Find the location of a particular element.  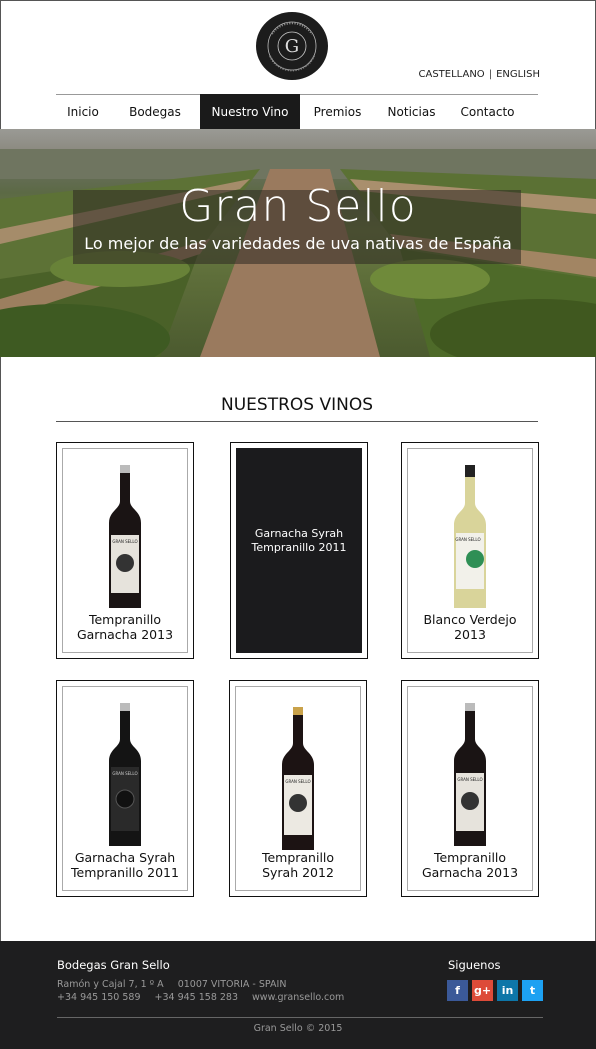

nav-item-inicio: Inicio is located at coordinates (83, 111).